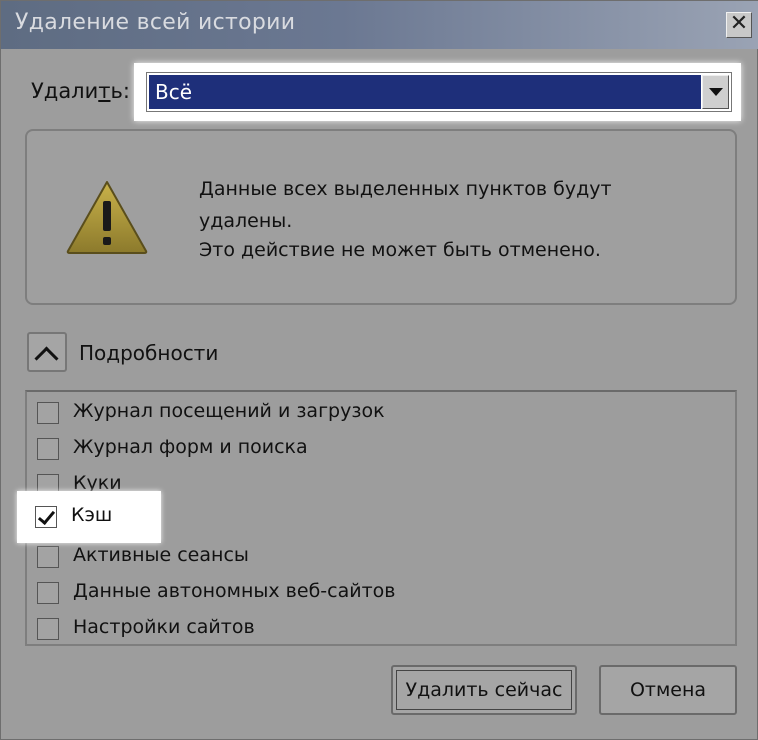 This screenshot has width=758, height=740. I want to click on close-button: ✕, so click(739, 25).